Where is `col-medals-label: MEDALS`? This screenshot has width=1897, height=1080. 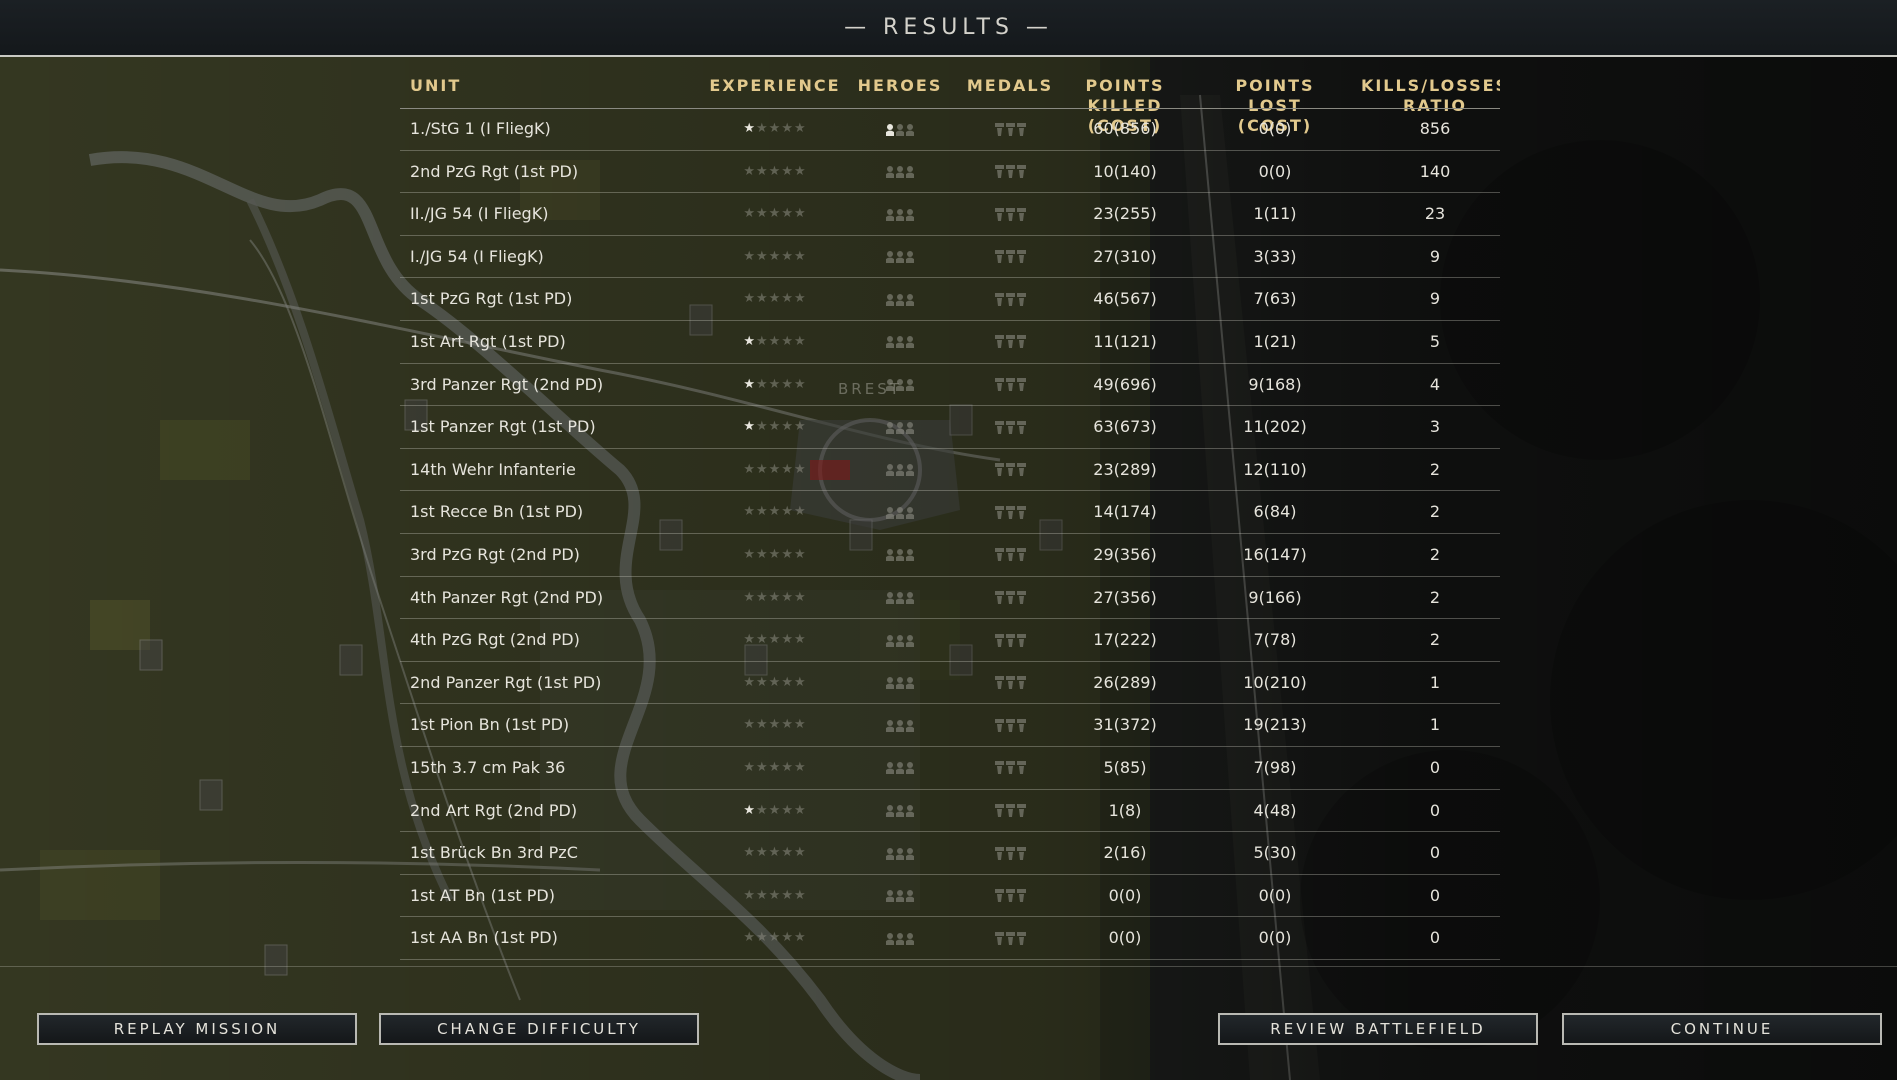 col-medals-label: MEDALS is located at coordinates (1010, 85).